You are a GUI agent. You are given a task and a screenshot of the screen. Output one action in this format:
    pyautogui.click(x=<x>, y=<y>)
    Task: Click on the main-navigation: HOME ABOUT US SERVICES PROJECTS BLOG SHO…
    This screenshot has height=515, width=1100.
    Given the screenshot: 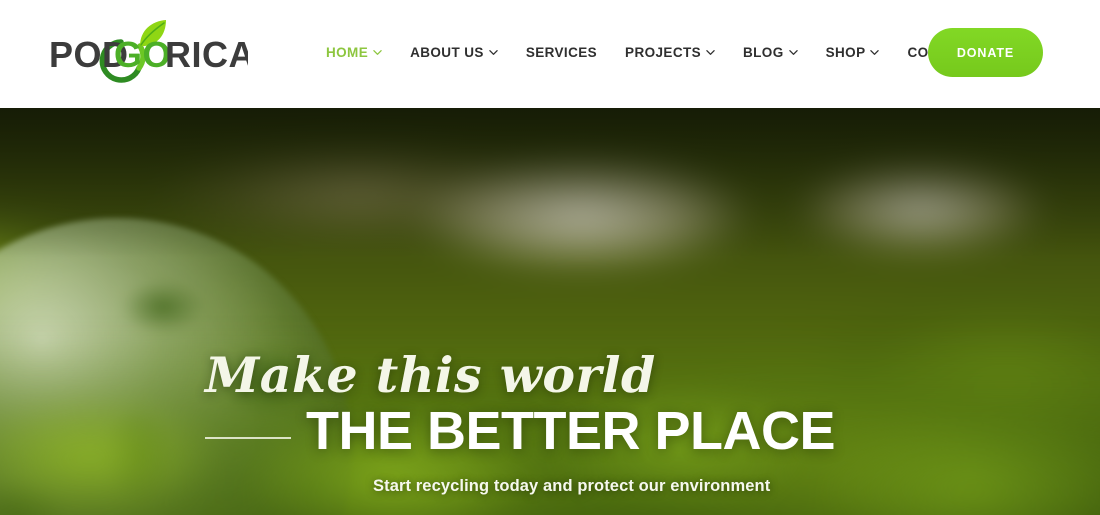 What is the action you would take?
    pyautogui.click(x=662, y=53)
    